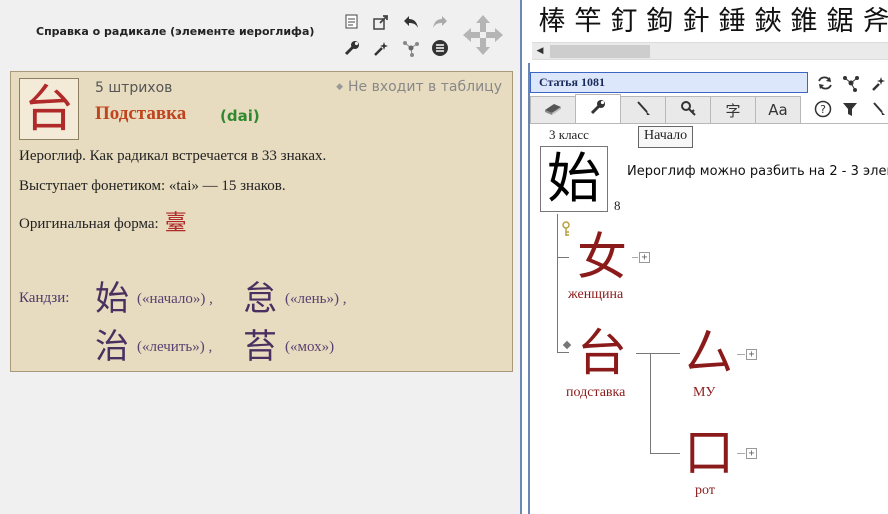 This screenshot has height=514, width=888. I want to click on article-tabs: 字 Aa, so click(665, 109).